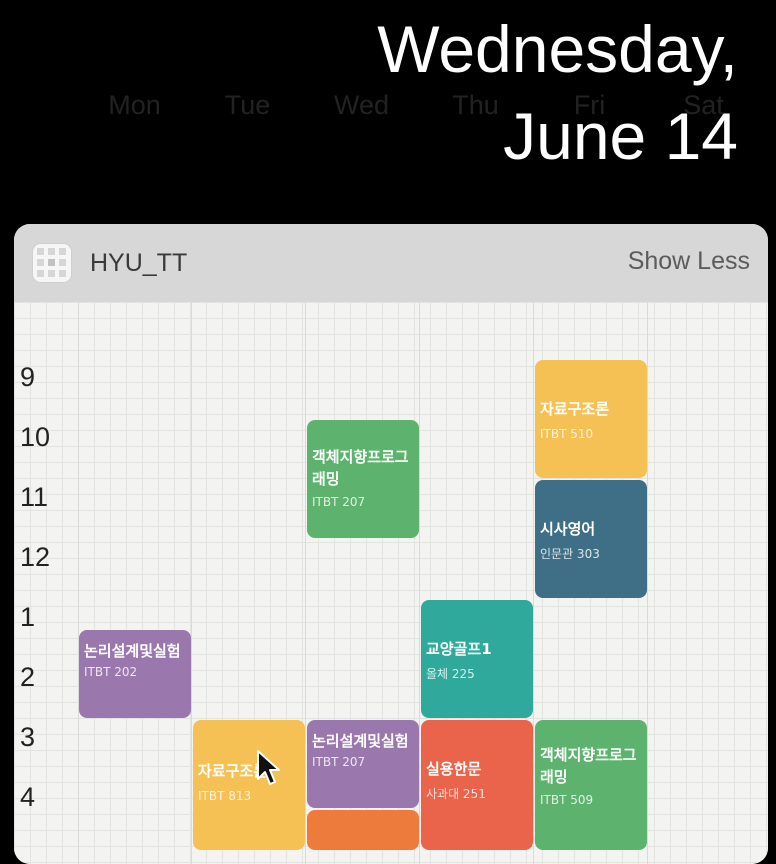 The width and height of the screenshot is (776, 864). What do you see at coordinates (703, 105) in the screenshot?
I see `day-header-sat: Sat` at bounding box center [703, 105].